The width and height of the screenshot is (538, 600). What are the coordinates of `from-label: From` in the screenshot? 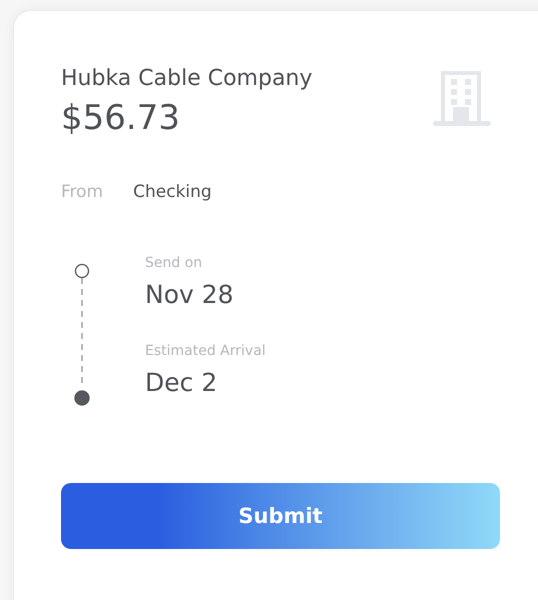 It's located at (82, 192).